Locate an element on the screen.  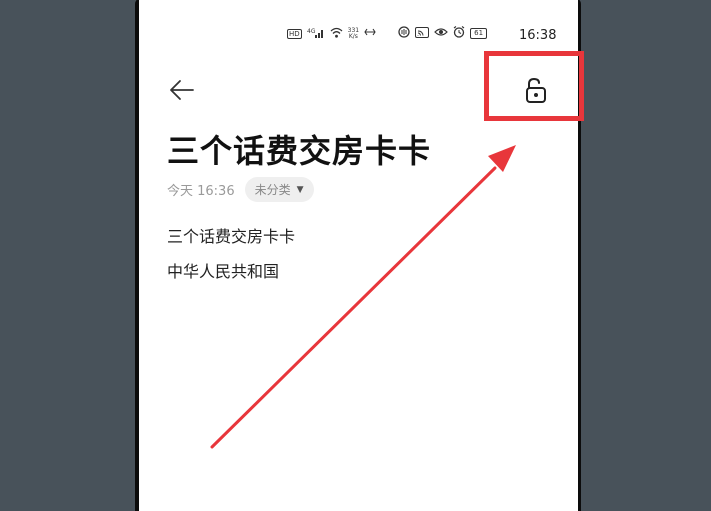
status-bar: HD 4G 331 K/s 61 16:38 is located at coordinates (358, 21).